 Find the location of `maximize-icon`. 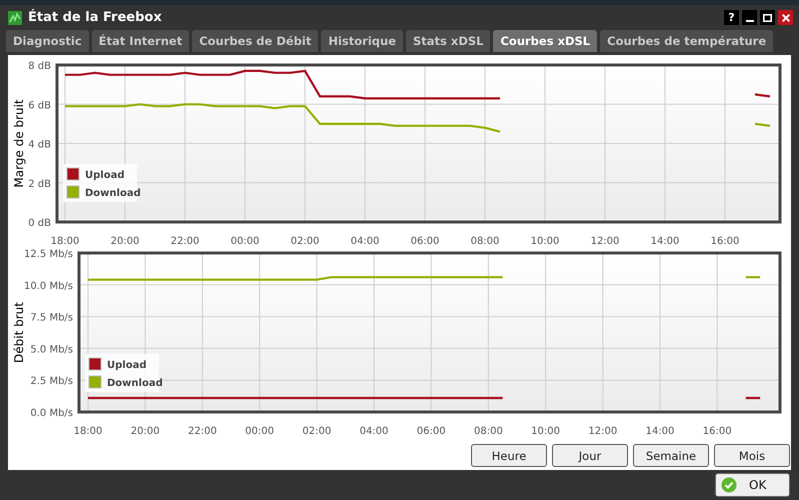

maximize-icon is located at coordinates (767, 18).